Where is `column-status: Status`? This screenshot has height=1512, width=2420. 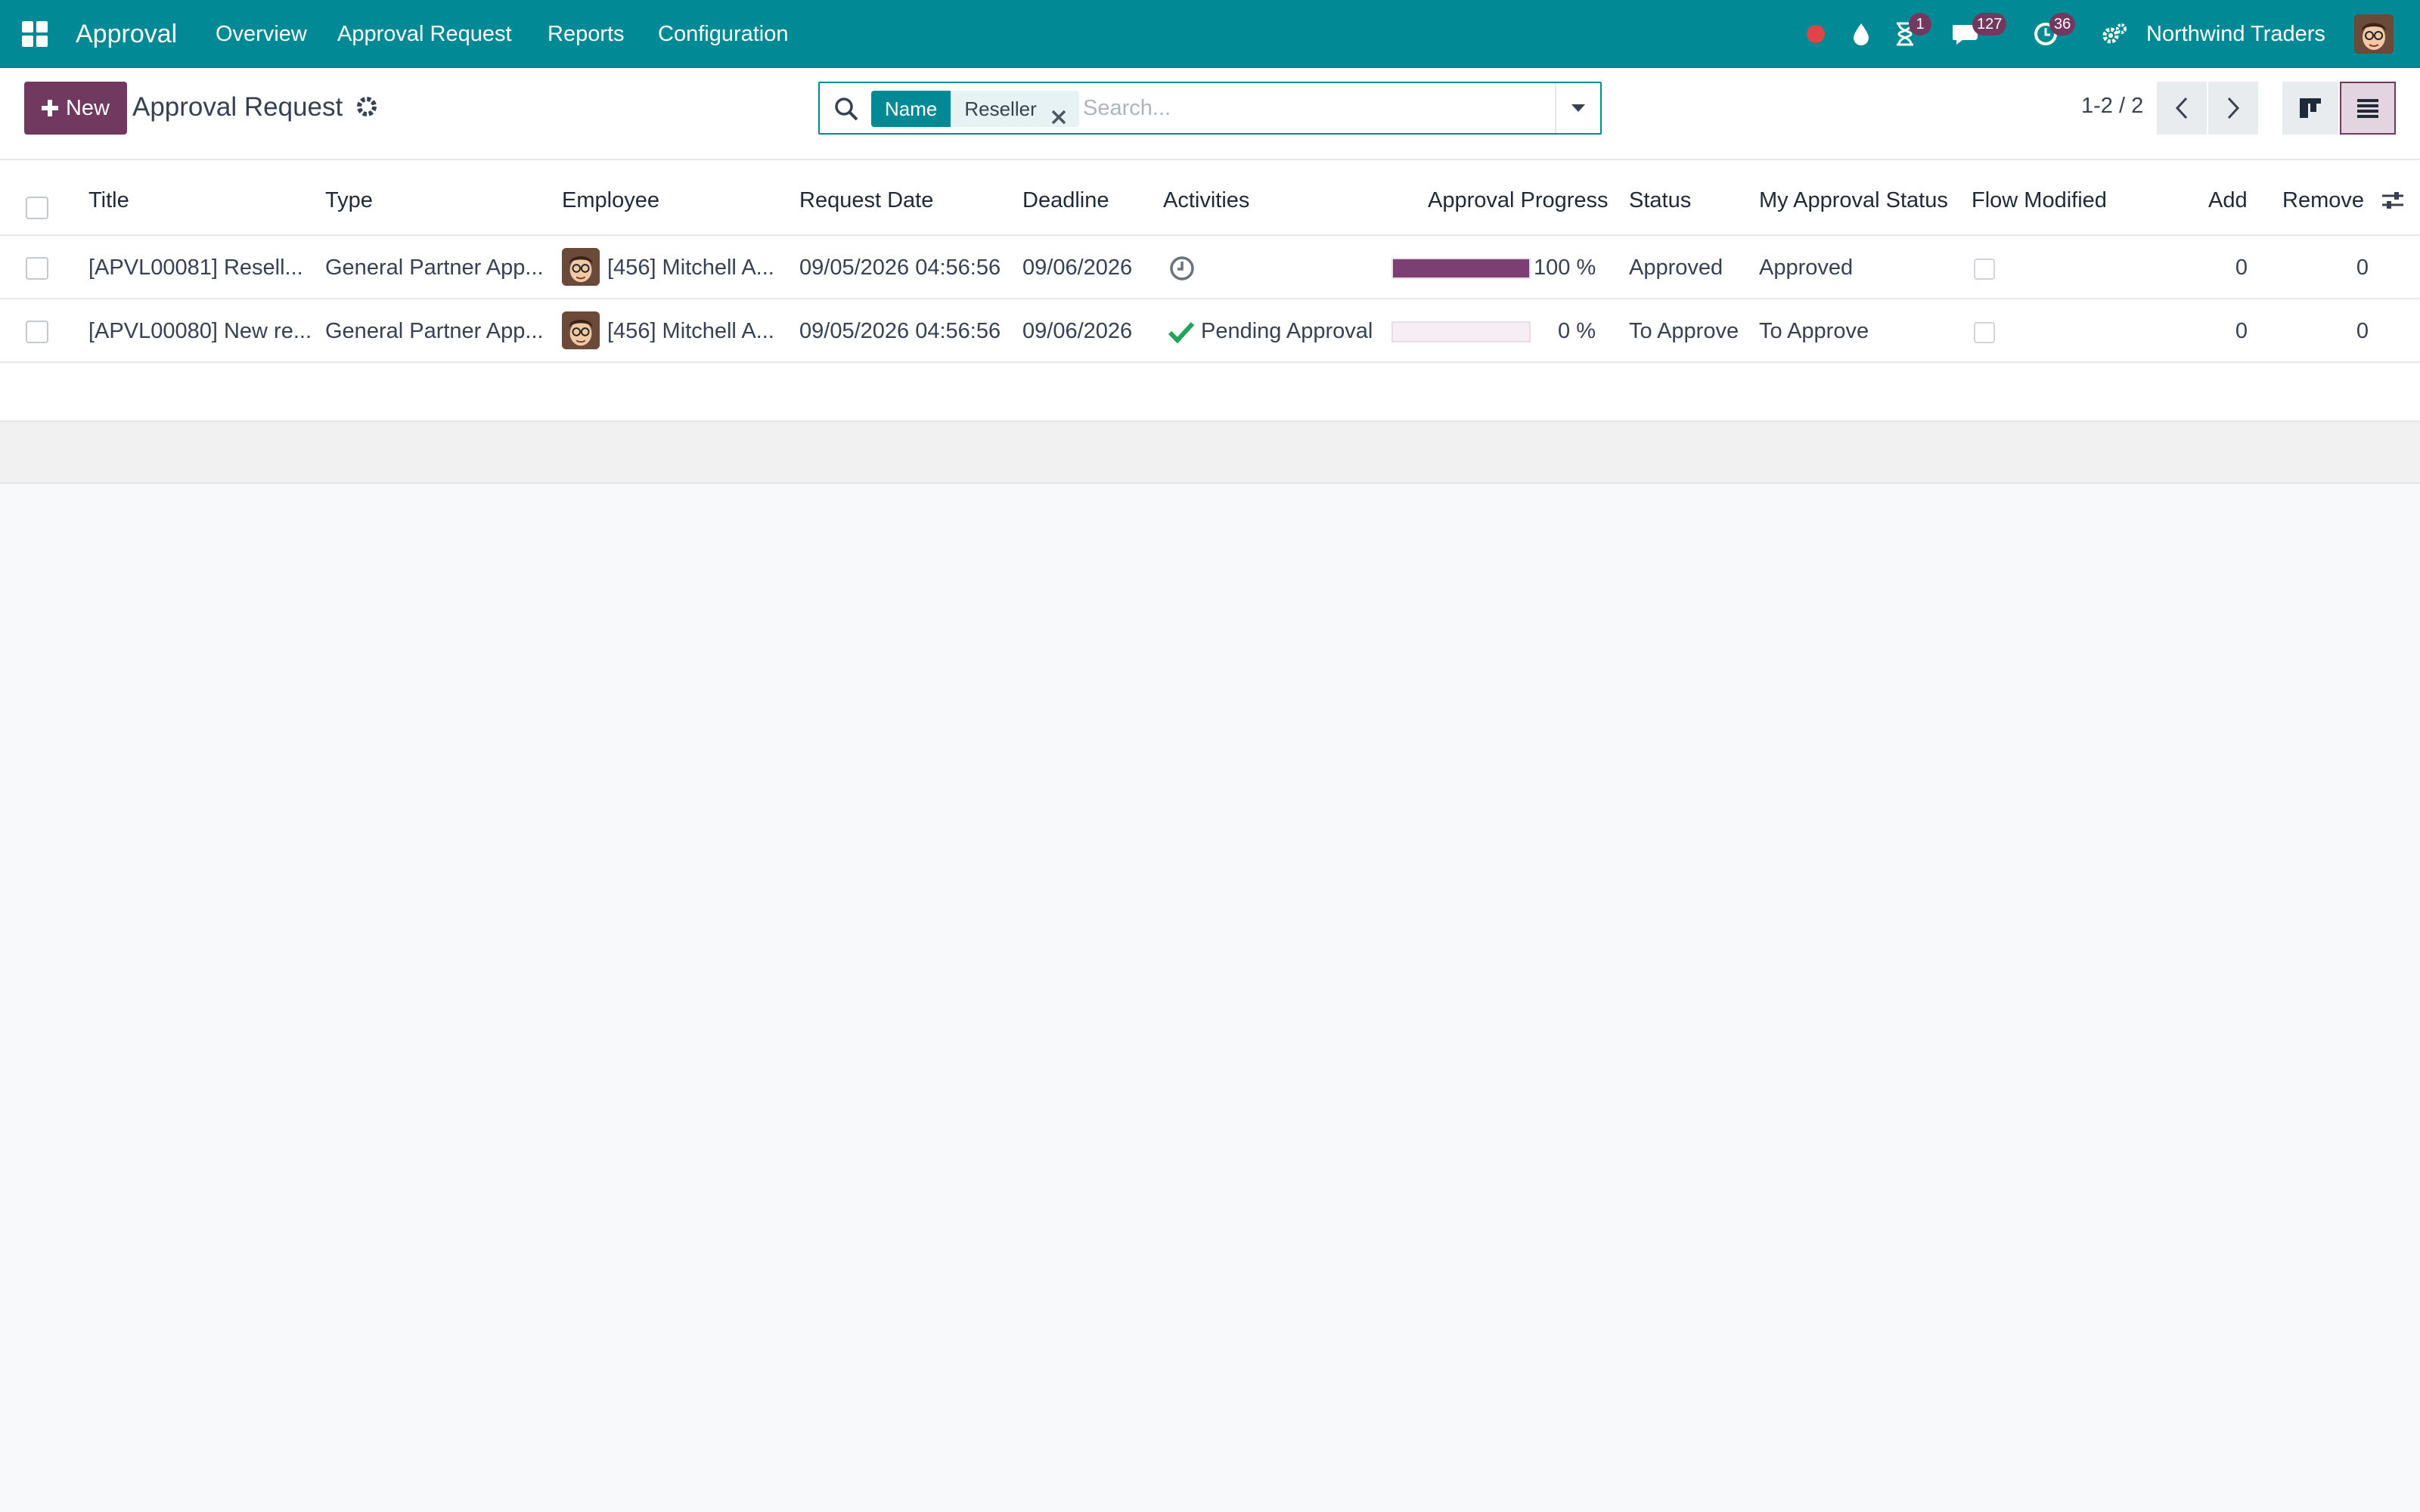
column-status: Status is located at coordinates (1660, 200).